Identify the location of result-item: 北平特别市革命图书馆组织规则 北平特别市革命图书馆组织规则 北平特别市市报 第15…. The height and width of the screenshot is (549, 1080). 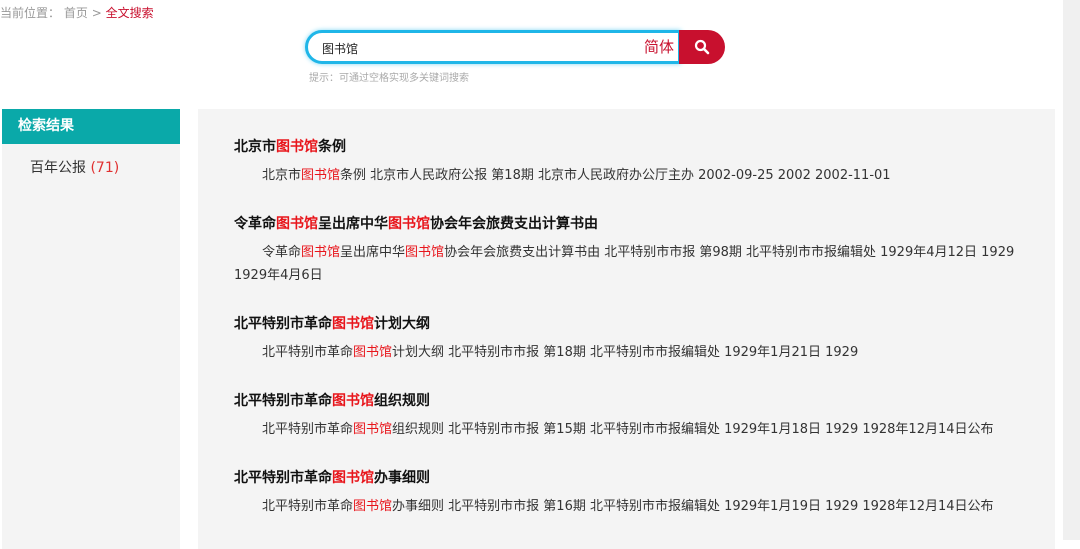
(629, 416).